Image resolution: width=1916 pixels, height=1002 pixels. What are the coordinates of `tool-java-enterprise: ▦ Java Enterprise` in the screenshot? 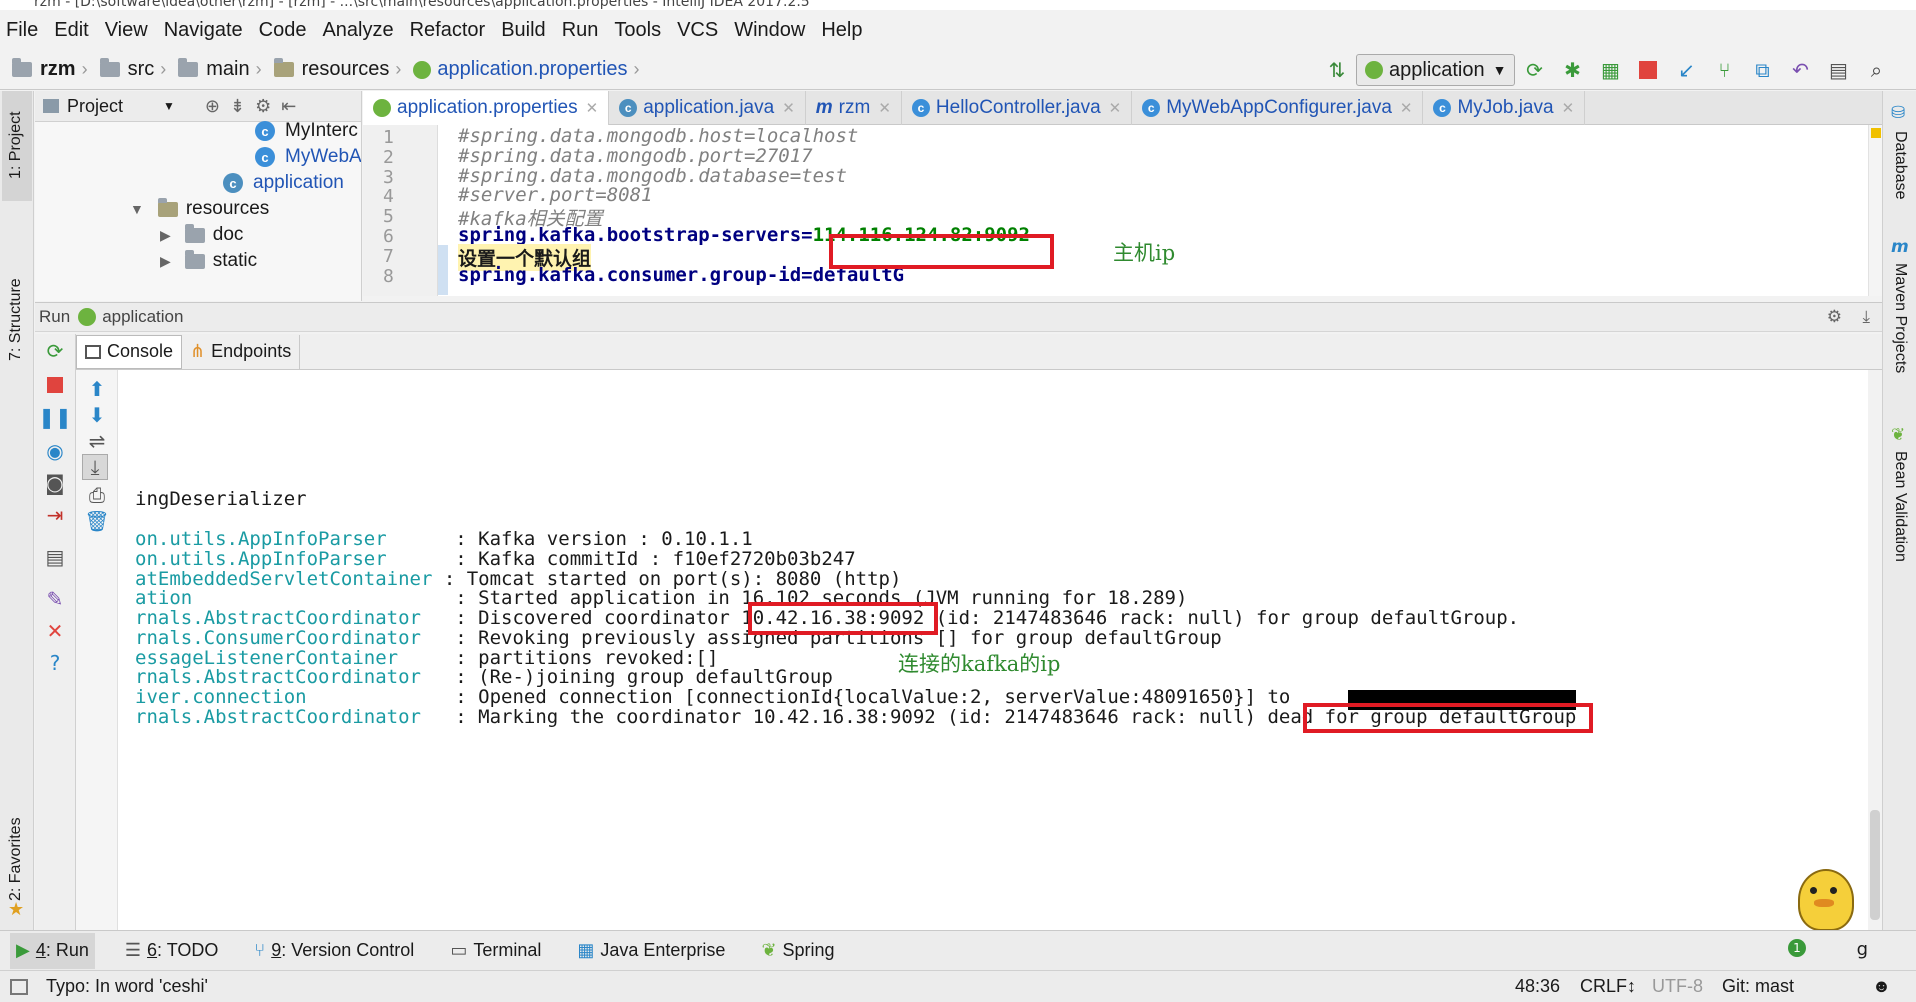 It's located at (651, 951).